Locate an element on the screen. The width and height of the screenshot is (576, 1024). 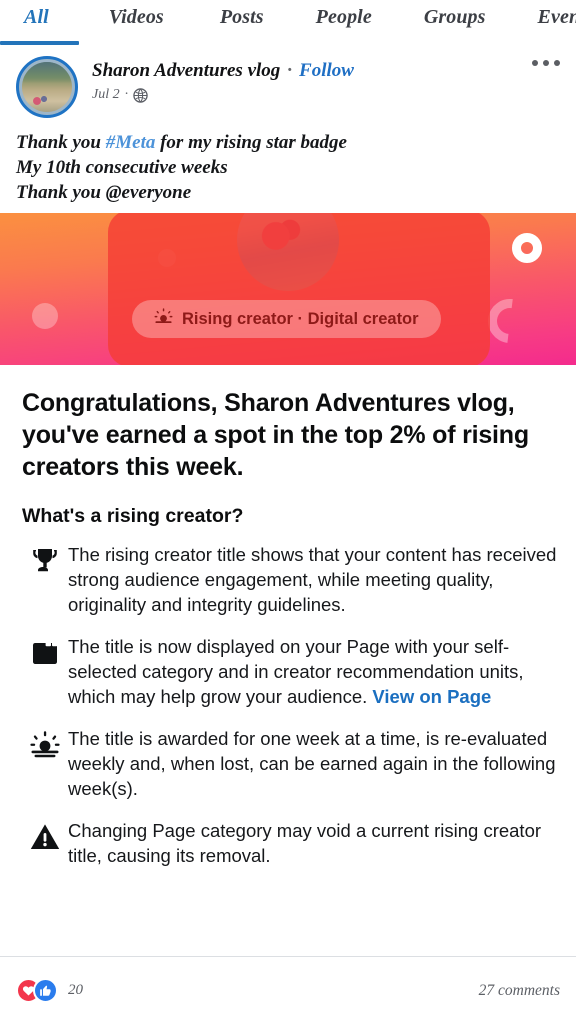
post-header-text: Sharon Adventures vlog · Follow Jul 2 · is located at coordinates (326, 79).